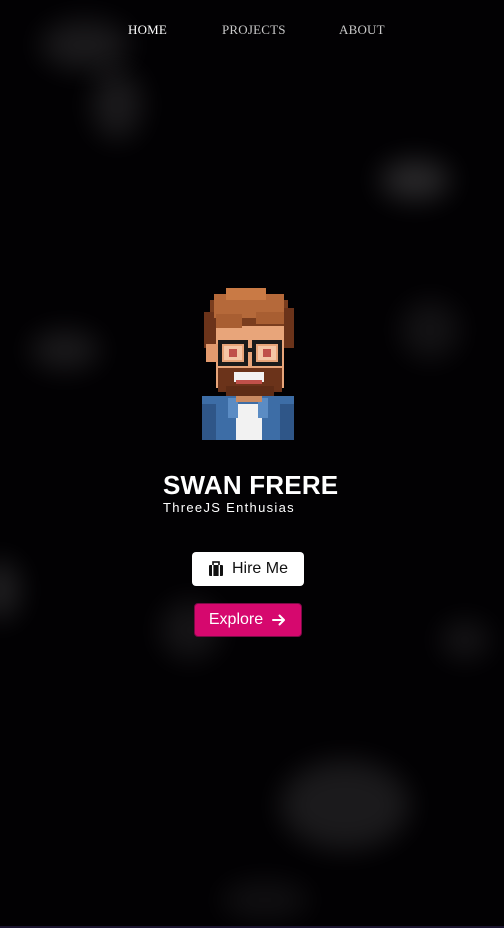  I want to click on pixel-art-developer-avatar-icon, so click(248, 364).